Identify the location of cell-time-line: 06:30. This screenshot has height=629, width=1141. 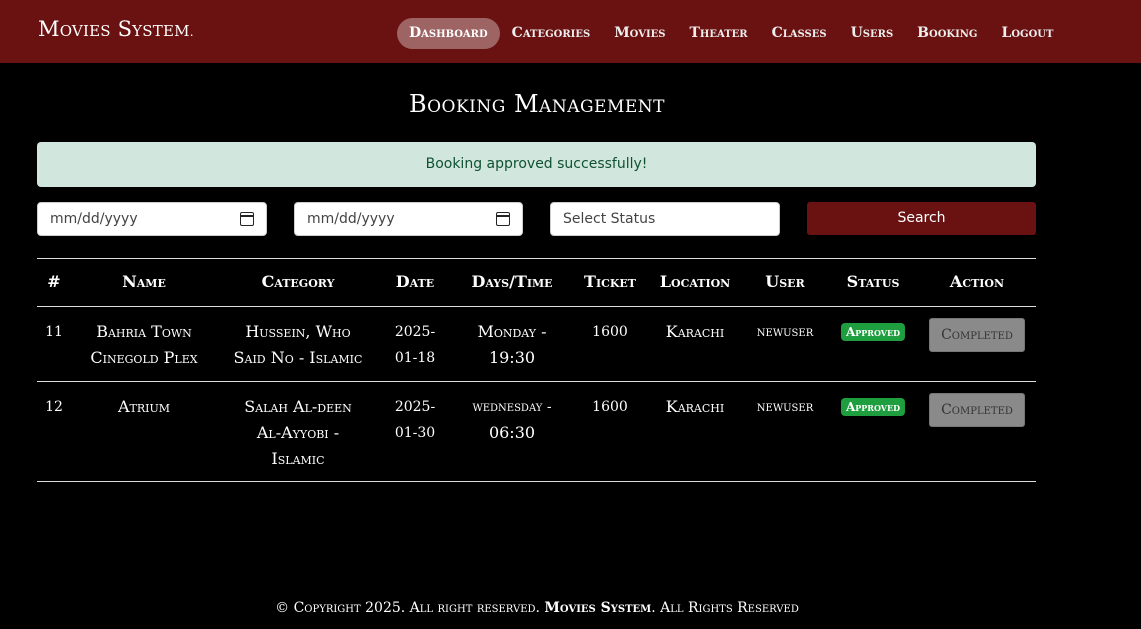
(512, 432).